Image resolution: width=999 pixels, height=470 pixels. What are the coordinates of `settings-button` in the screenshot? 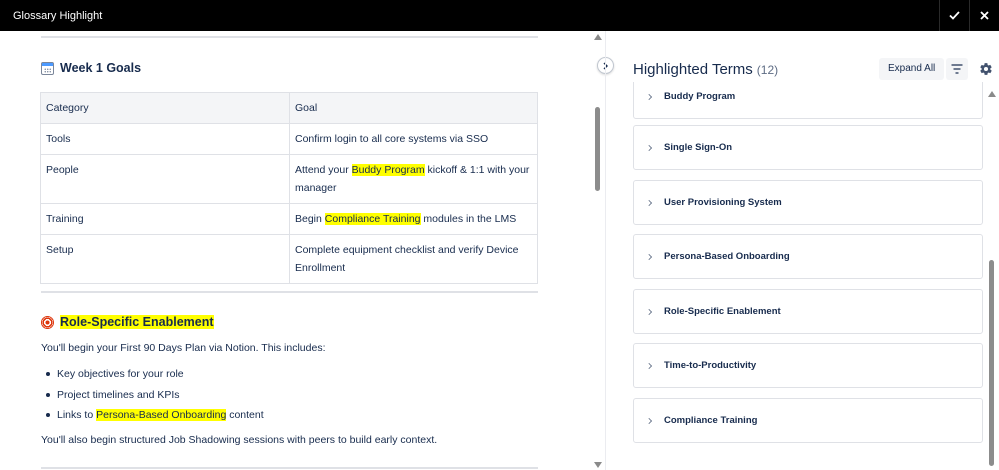 It's located at (986, 69).